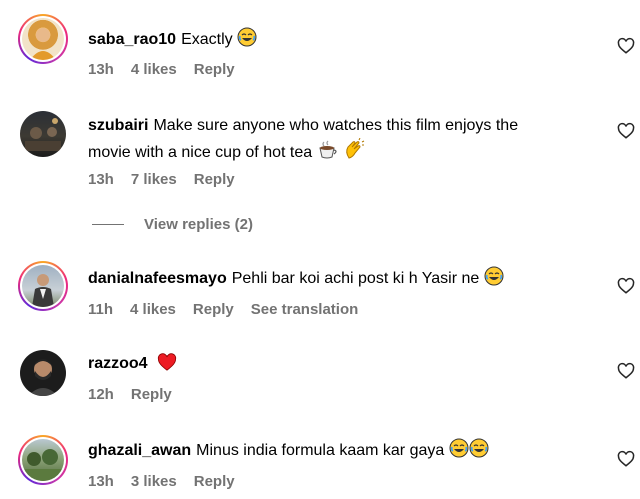 The height and width of the screenshot is (499, 640). I want to click on comment-time: 12h, so click(101, 394).